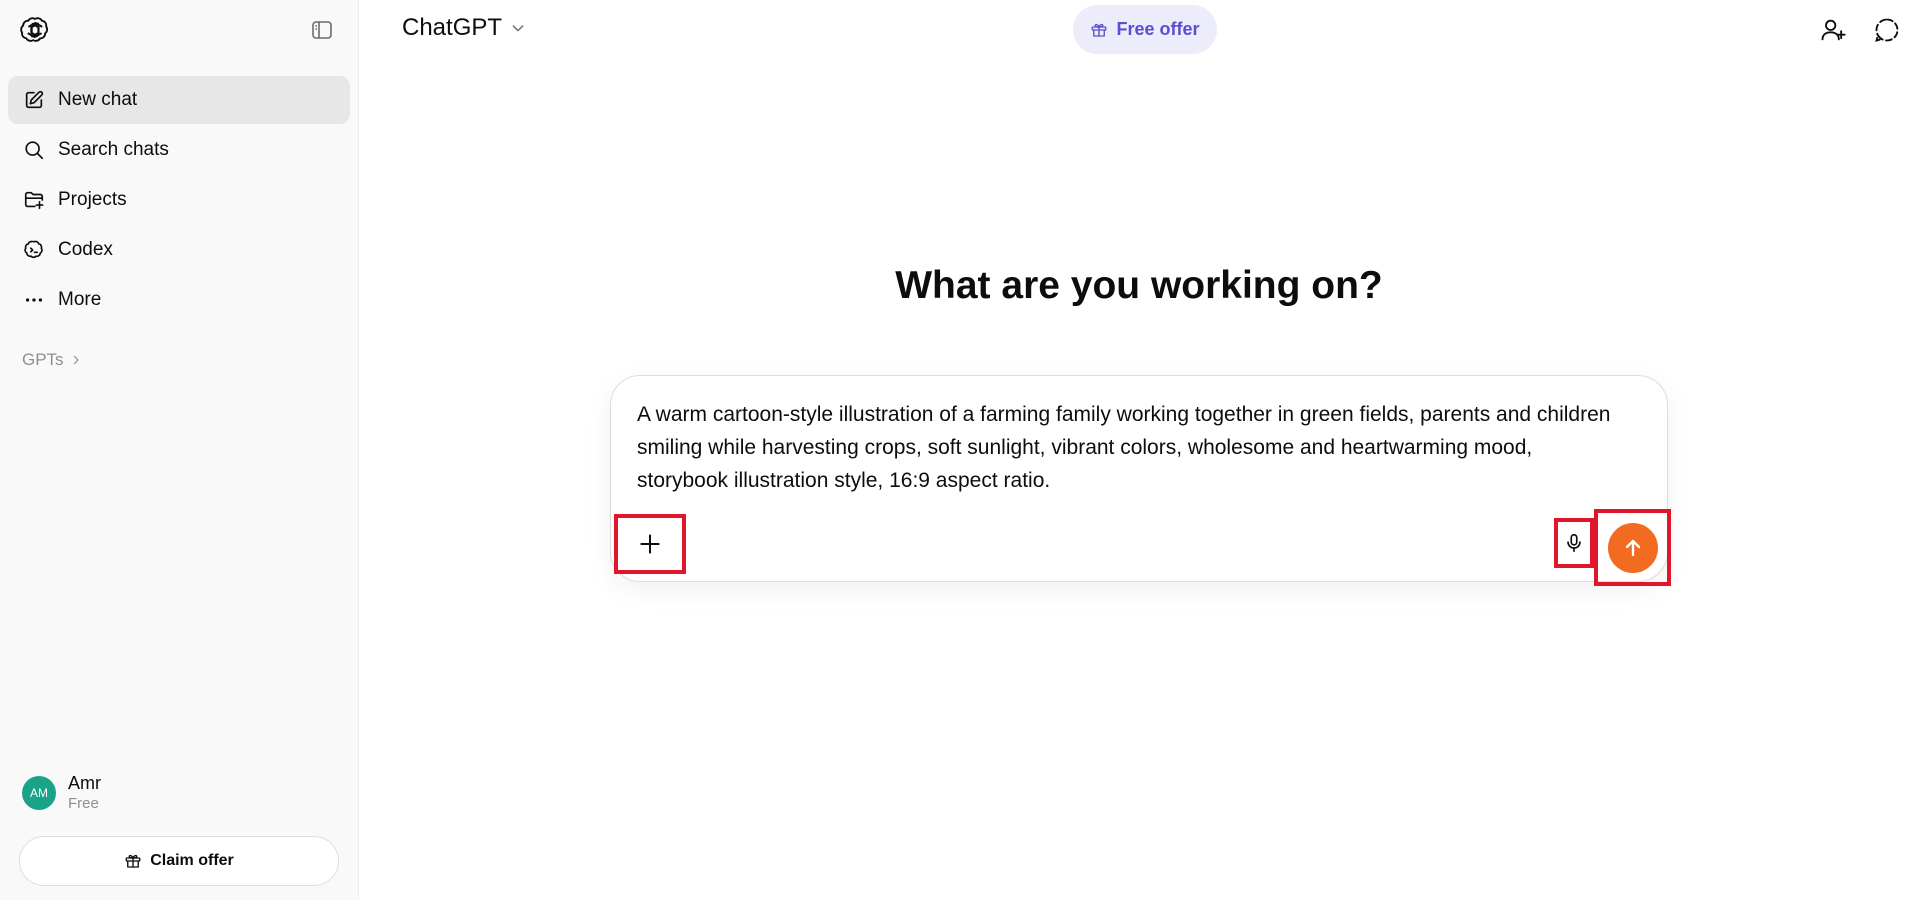 The image size is (1919, 900). I want to click on claim-offer-button: Claim offer, so click(179, 861).